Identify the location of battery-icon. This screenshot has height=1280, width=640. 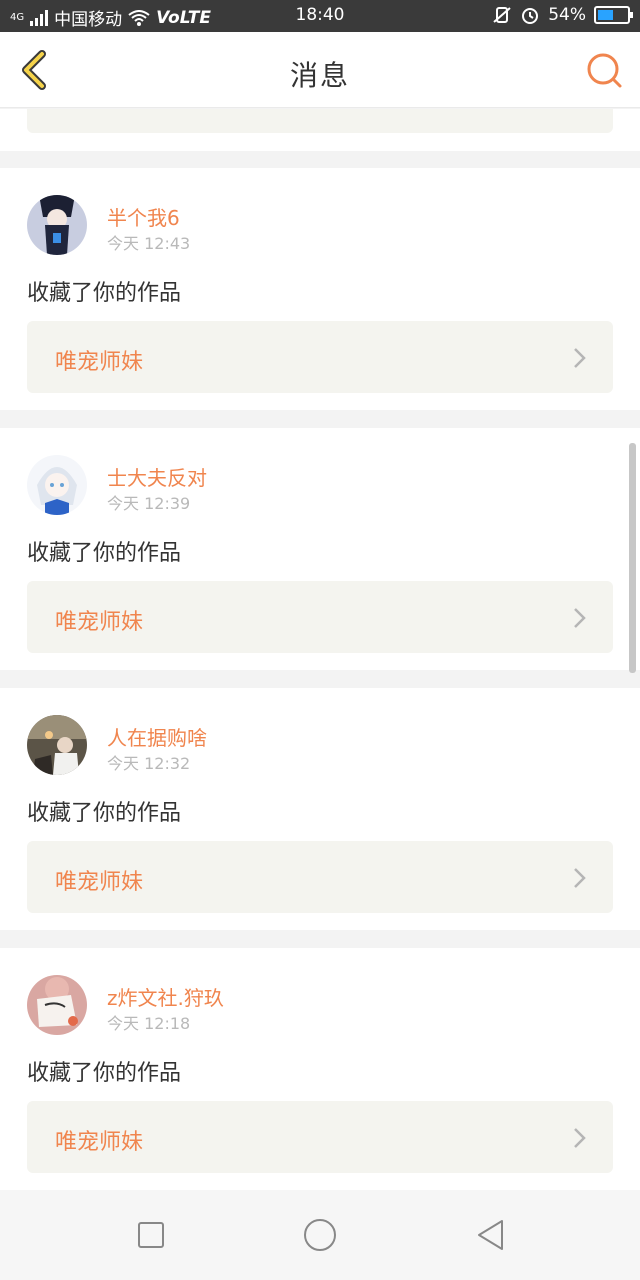
(613, 15).